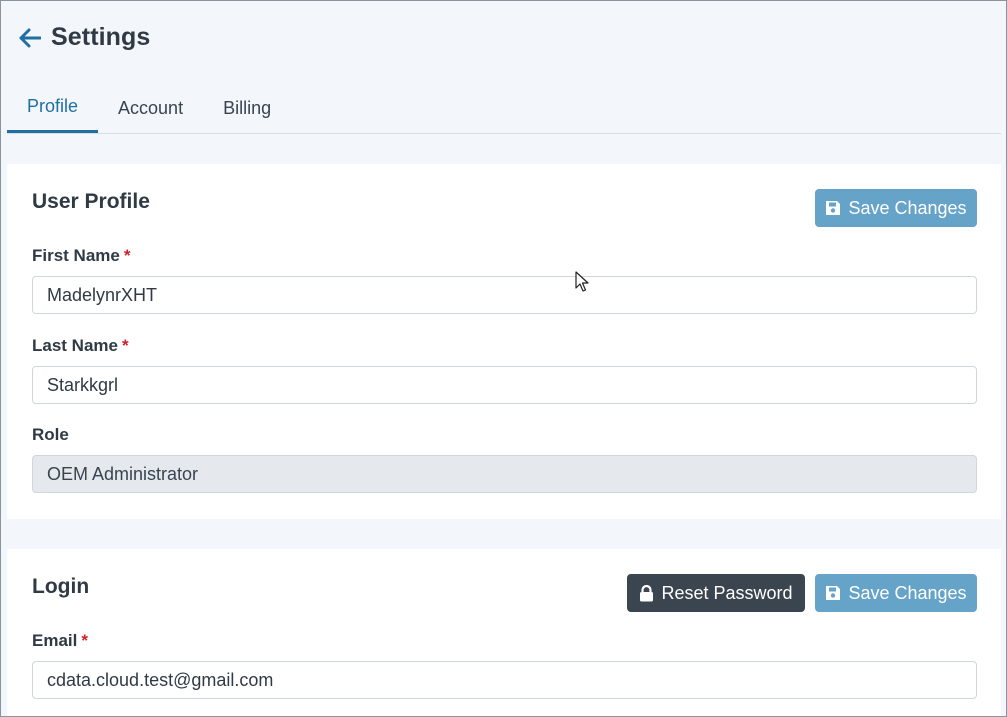 The height and width of the screenshot is (717, 1007). I want to click on first-name-input: MadelynrXHT, so click(504, 295).